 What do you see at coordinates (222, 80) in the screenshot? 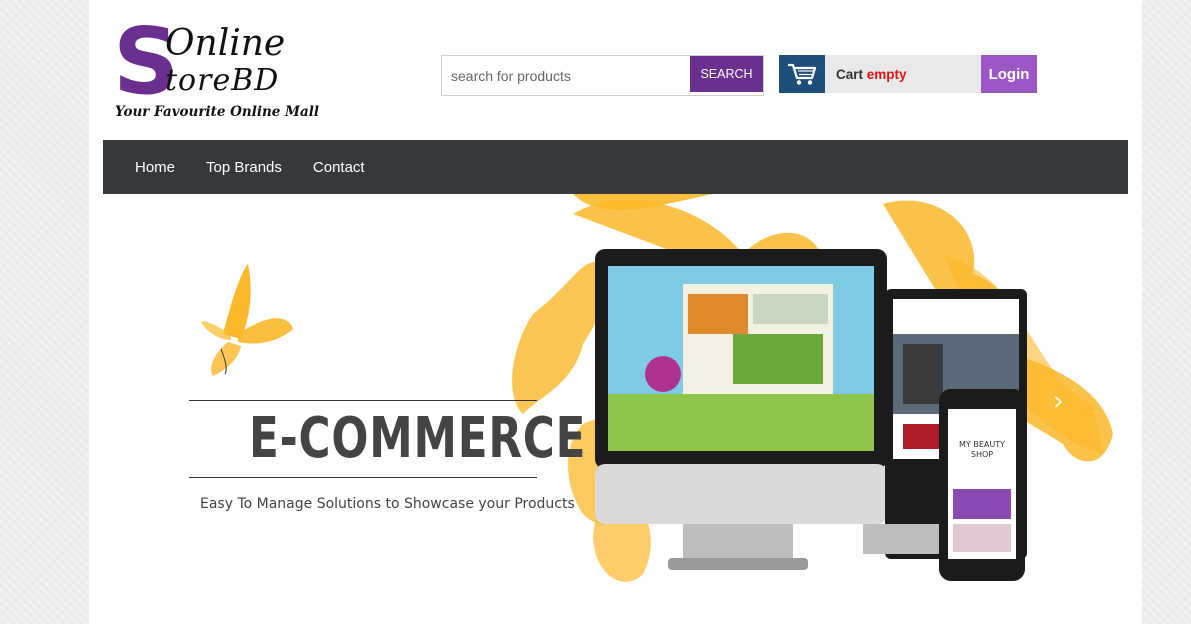
I see `logo-word-store: toreBD` at bounding box center [222, 80].